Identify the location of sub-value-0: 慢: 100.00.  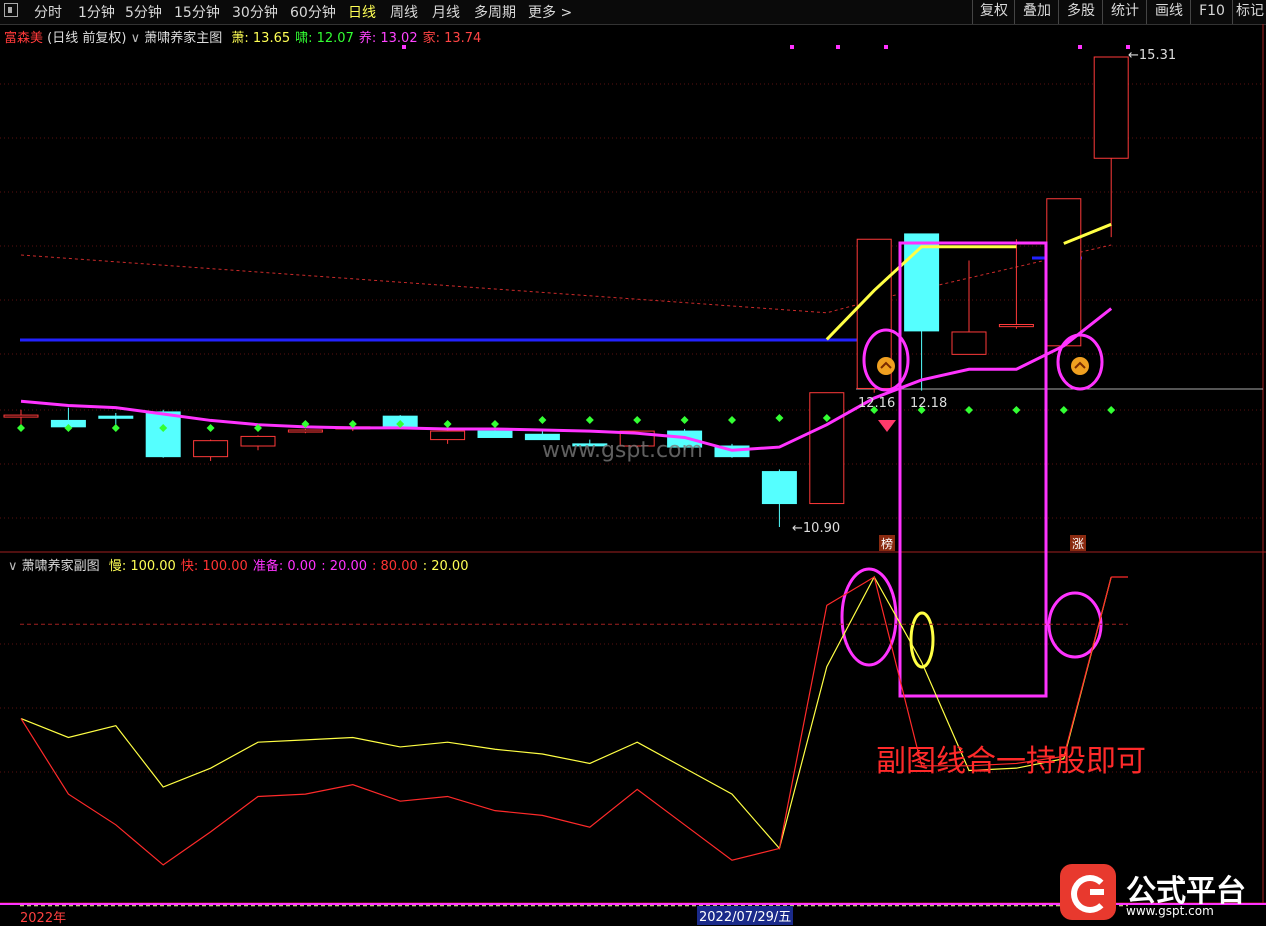
(142, 566).